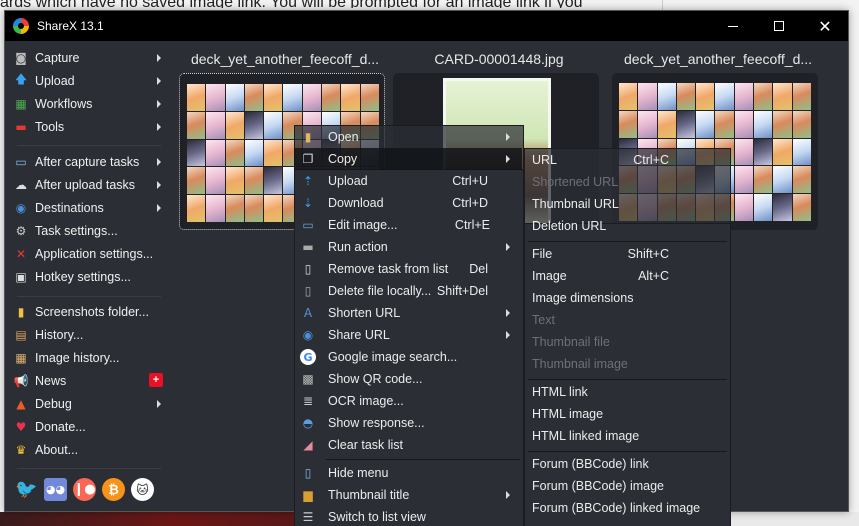  What do you see at coordinates (408, 181) in the screenshot?
I see `context-item-upload: ⇡ Upload Ctrl+U` at bounding box center [408, 181].